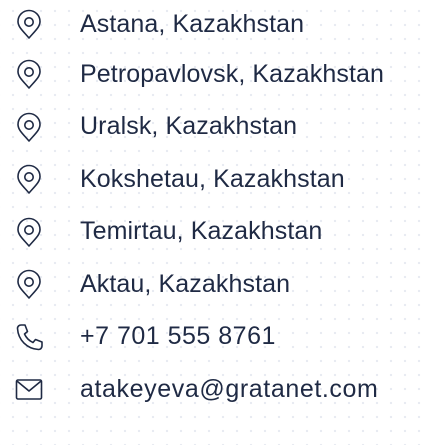  I want to click on envelope-icon, so click(40, 389).